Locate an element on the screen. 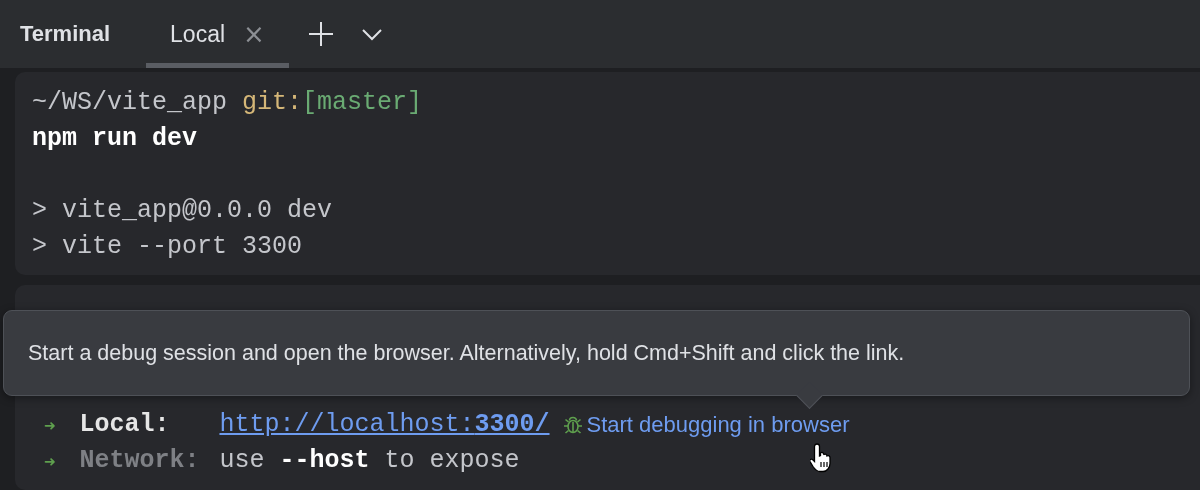 The image size is (1200, 490). chevron-down-icon is located at coordinates (371, 34).